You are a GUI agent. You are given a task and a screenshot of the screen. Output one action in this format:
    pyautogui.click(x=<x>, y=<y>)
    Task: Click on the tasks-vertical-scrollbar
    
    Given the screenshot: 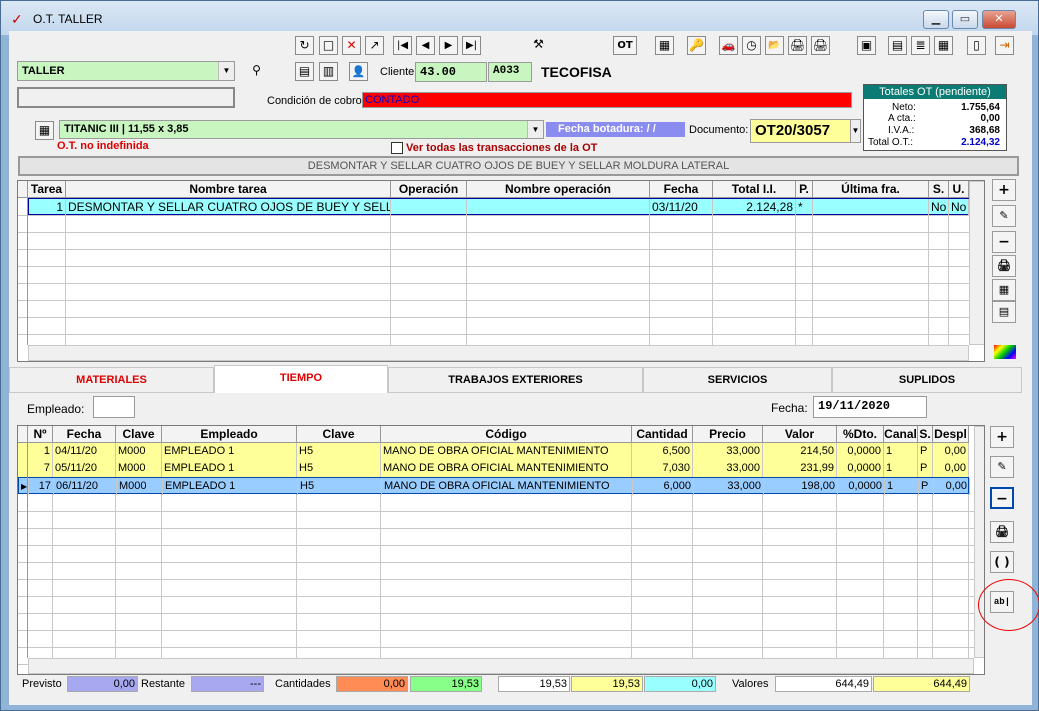 What is the action you would take?
    pyautogui.click(x=976, y=263)
    